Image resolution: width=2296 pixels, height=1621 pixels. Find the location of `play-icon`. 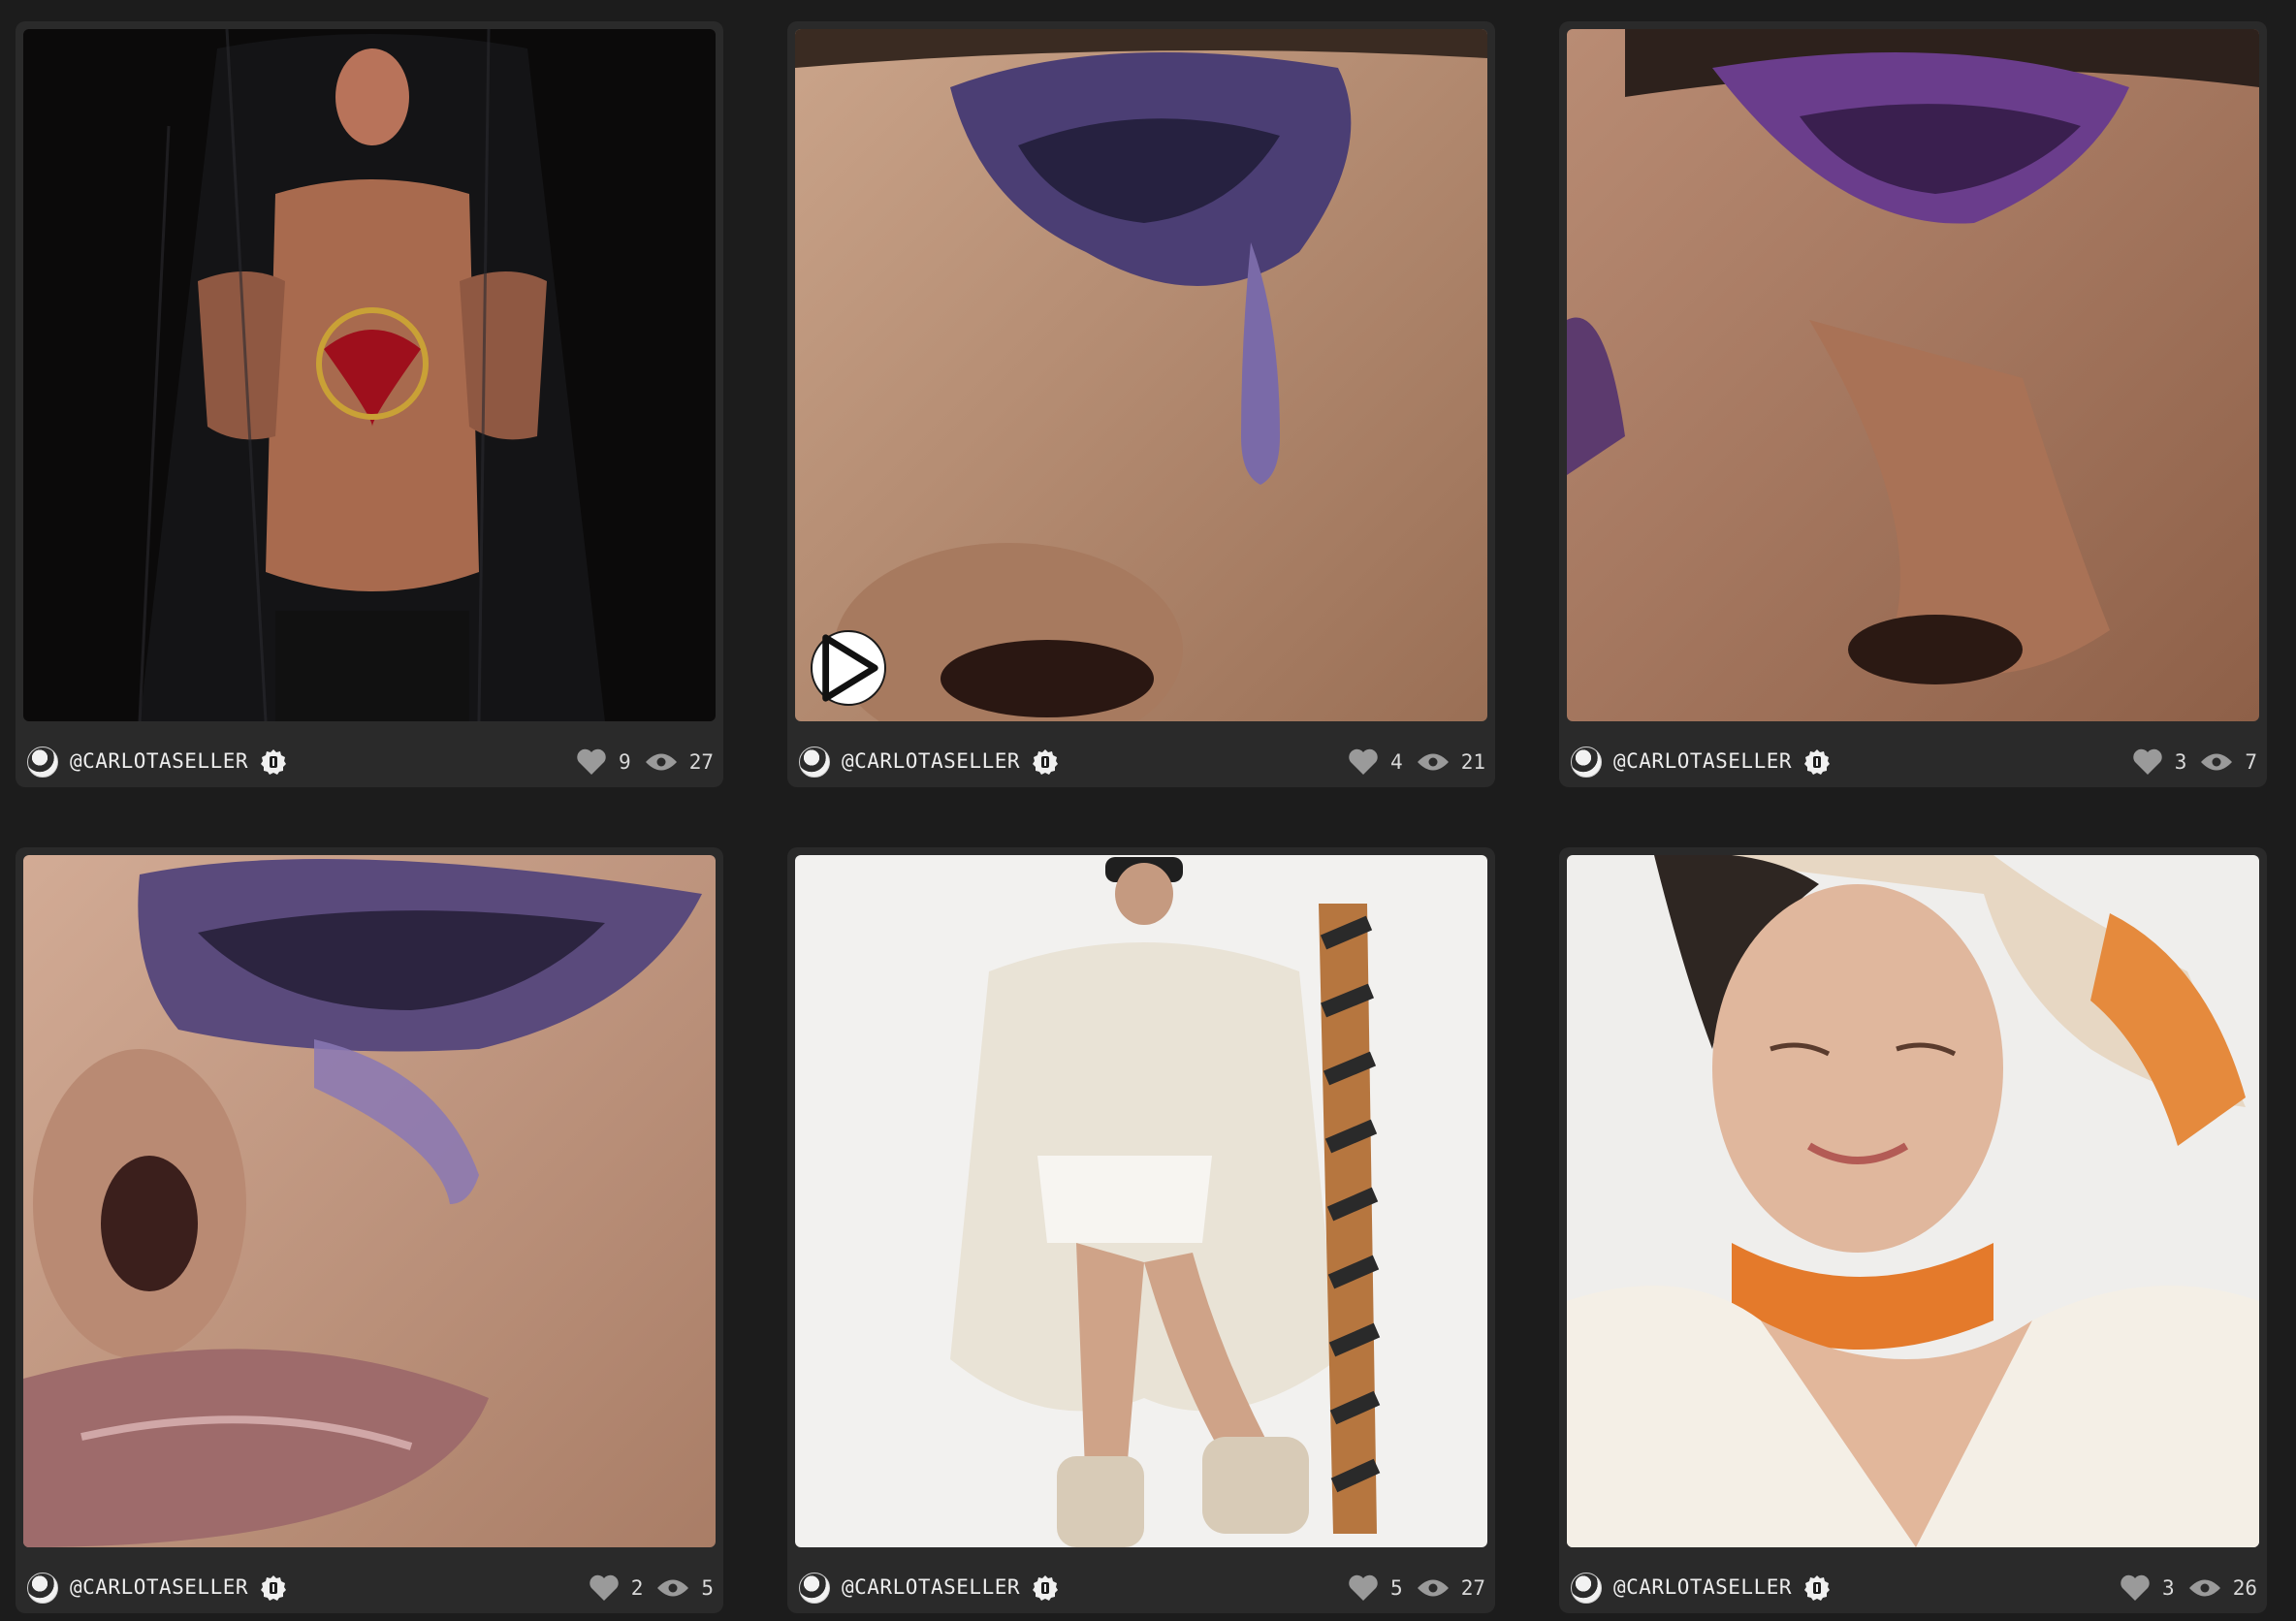

play-icon is located at coordinates (850, 668).